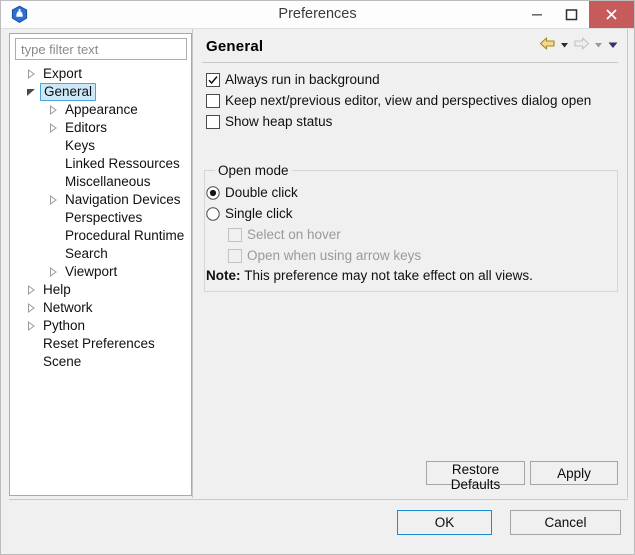  I want to click on radio-selected-icon, so click(213, 193).